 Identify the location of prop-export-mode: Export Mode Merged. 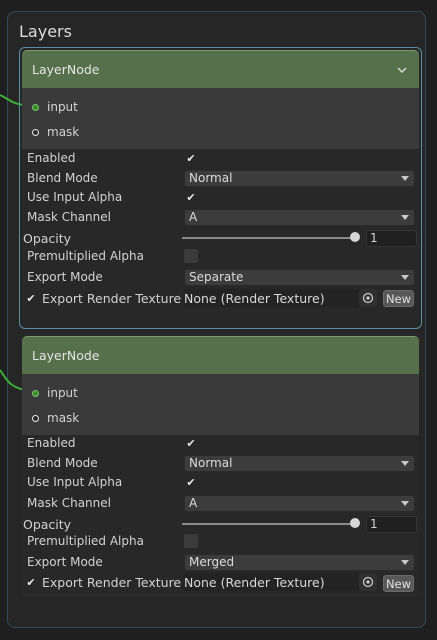
(220, 562).